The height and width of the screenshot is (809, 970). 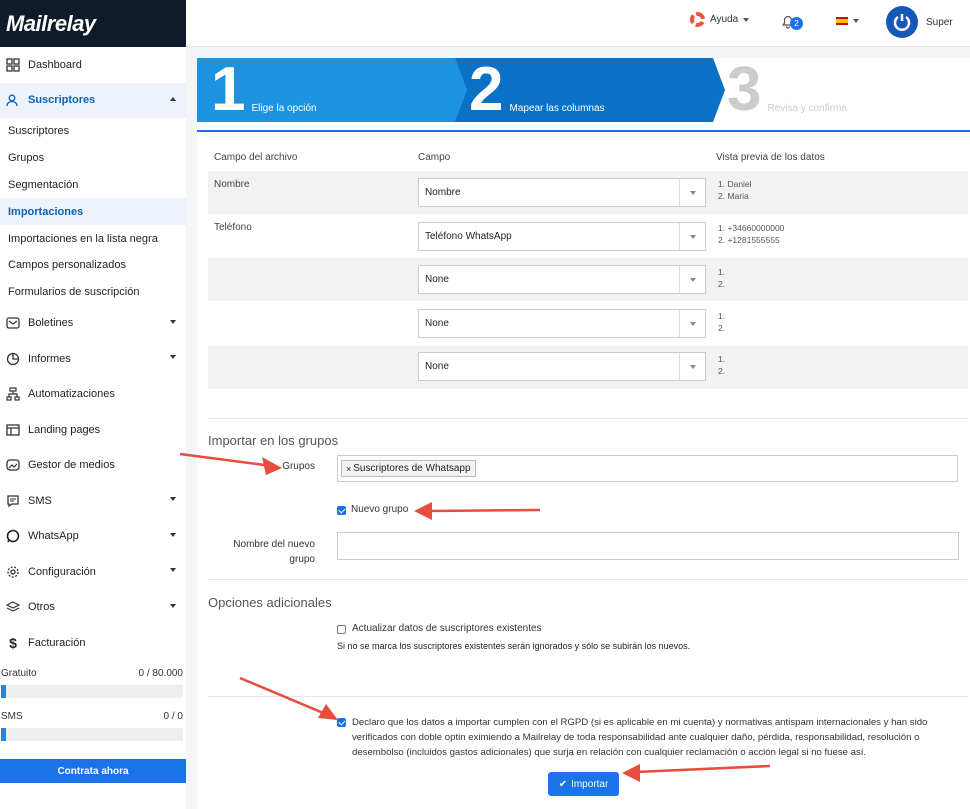 What do you see at coordinates (13, 501) in the screenshot?
I see `sms-icon` at bounding box center [13, 501].